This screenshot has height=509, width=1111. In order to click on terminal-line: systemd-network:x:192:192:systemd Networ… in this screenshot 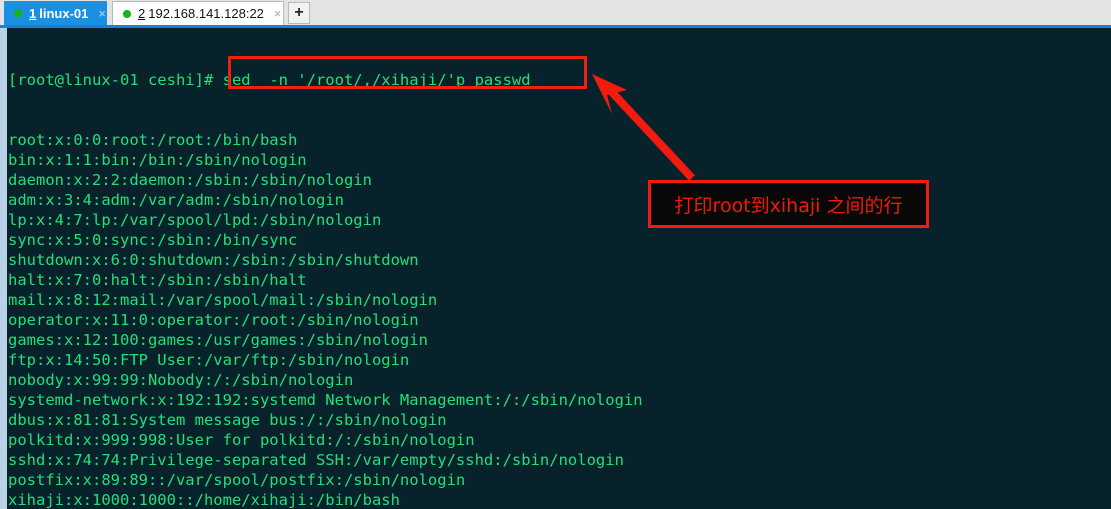, I will do `click(325, 400)`.